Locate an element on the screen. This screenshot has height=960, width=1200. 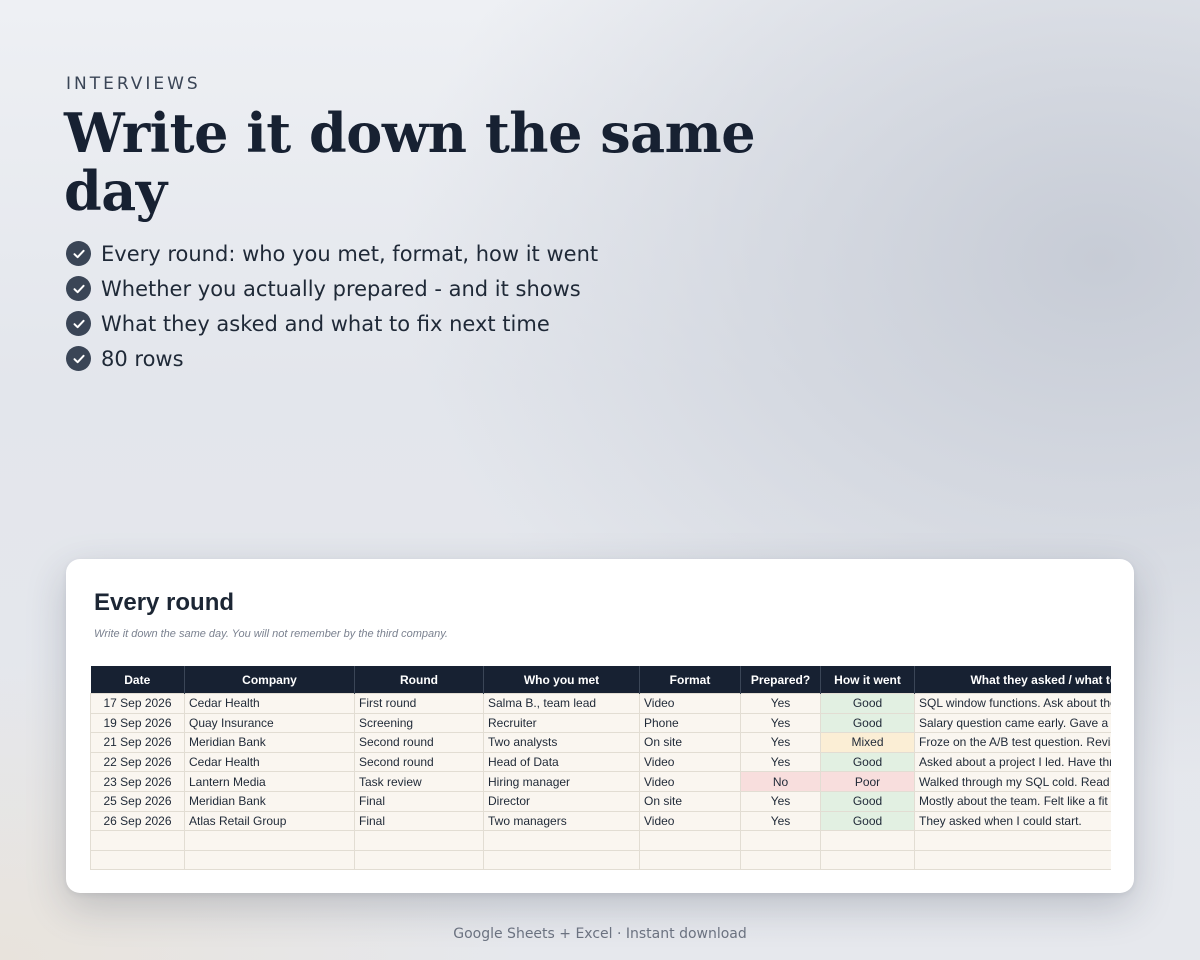
cell-company: Quay Insurance is located at coordinates (269, 723).